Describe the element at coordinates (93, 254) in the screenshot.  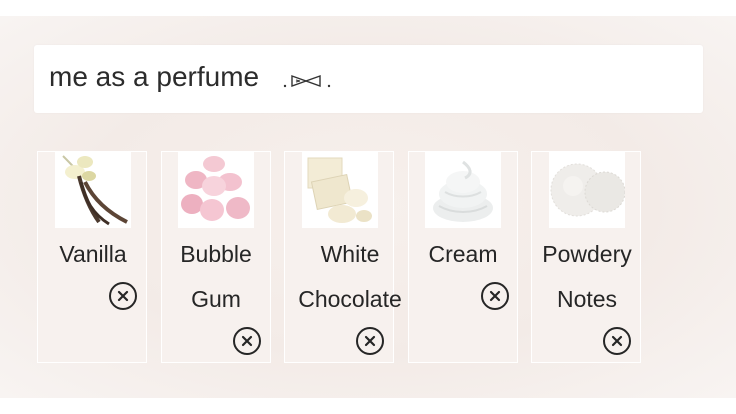
I see `note-label-line1: Vanilla` at that location.